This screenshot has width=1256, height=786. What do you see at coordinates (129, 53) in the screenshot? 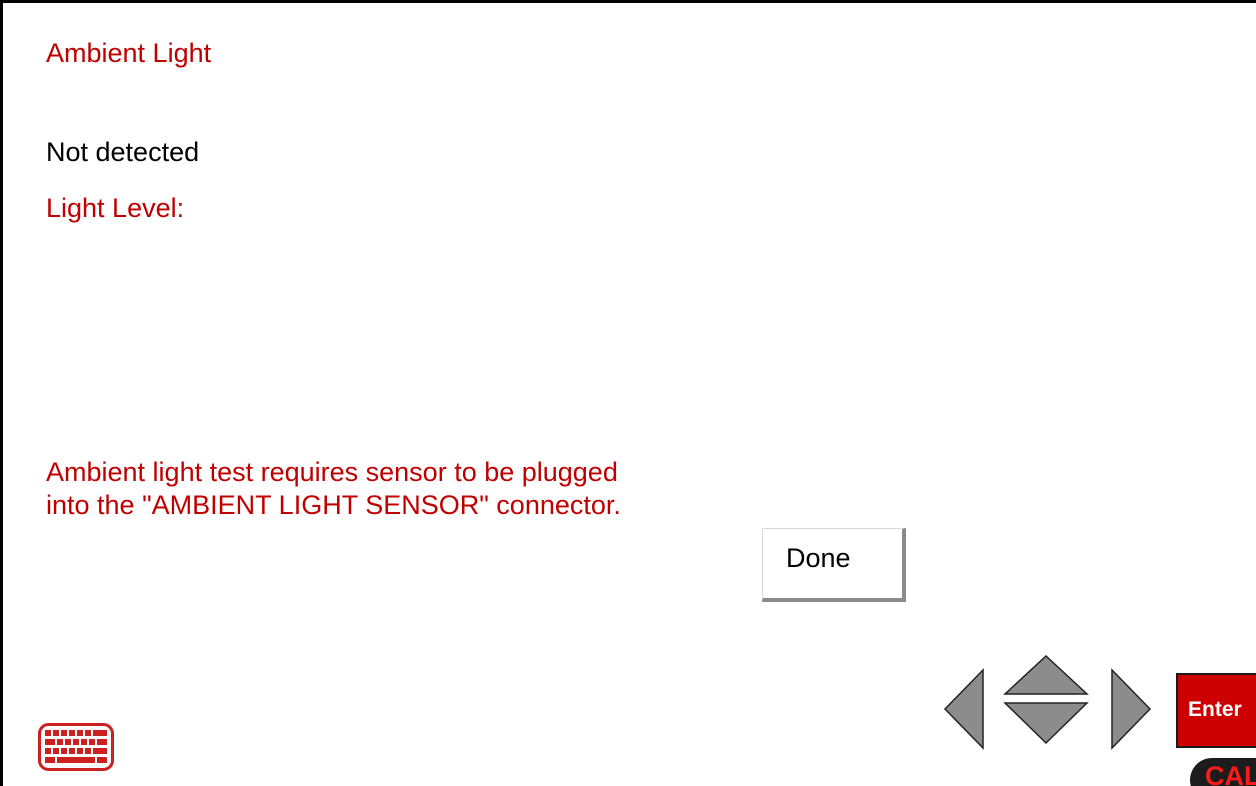
I see `page-title: Ambient Light` at bounding box center [129, 53].